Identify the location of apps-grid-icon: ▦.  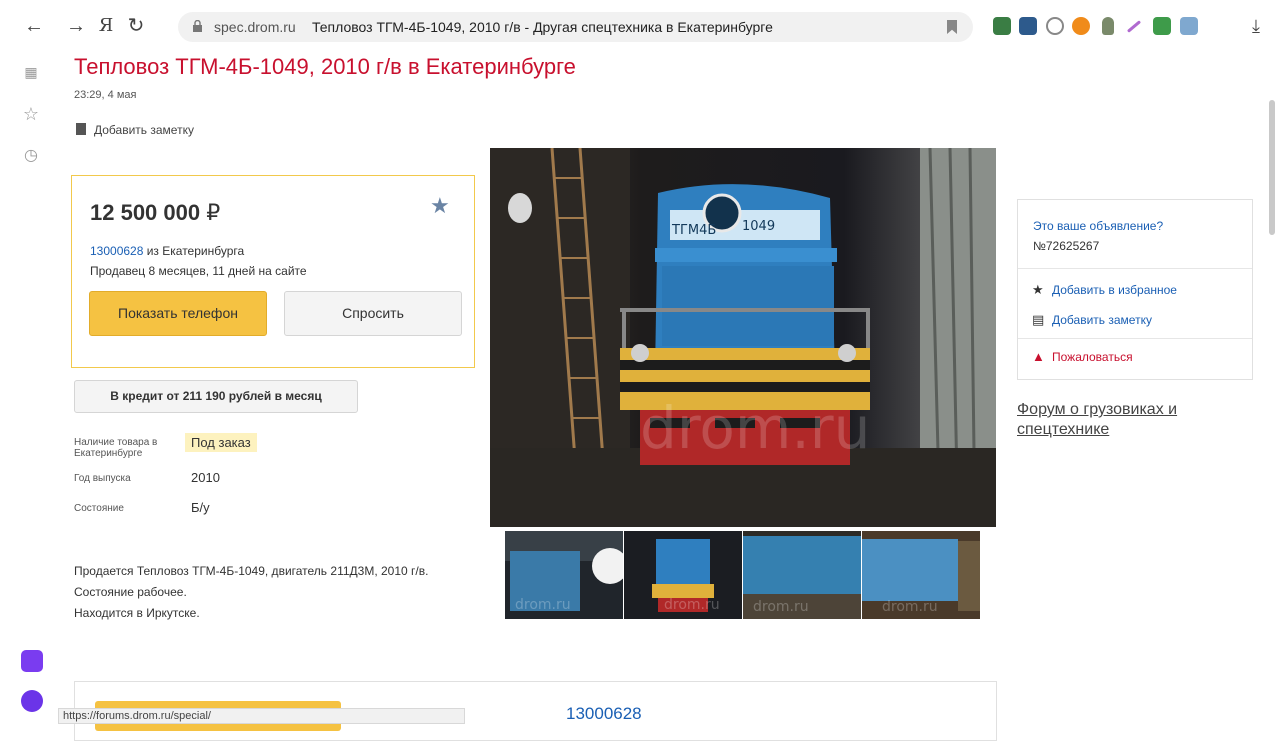
(31, 72).